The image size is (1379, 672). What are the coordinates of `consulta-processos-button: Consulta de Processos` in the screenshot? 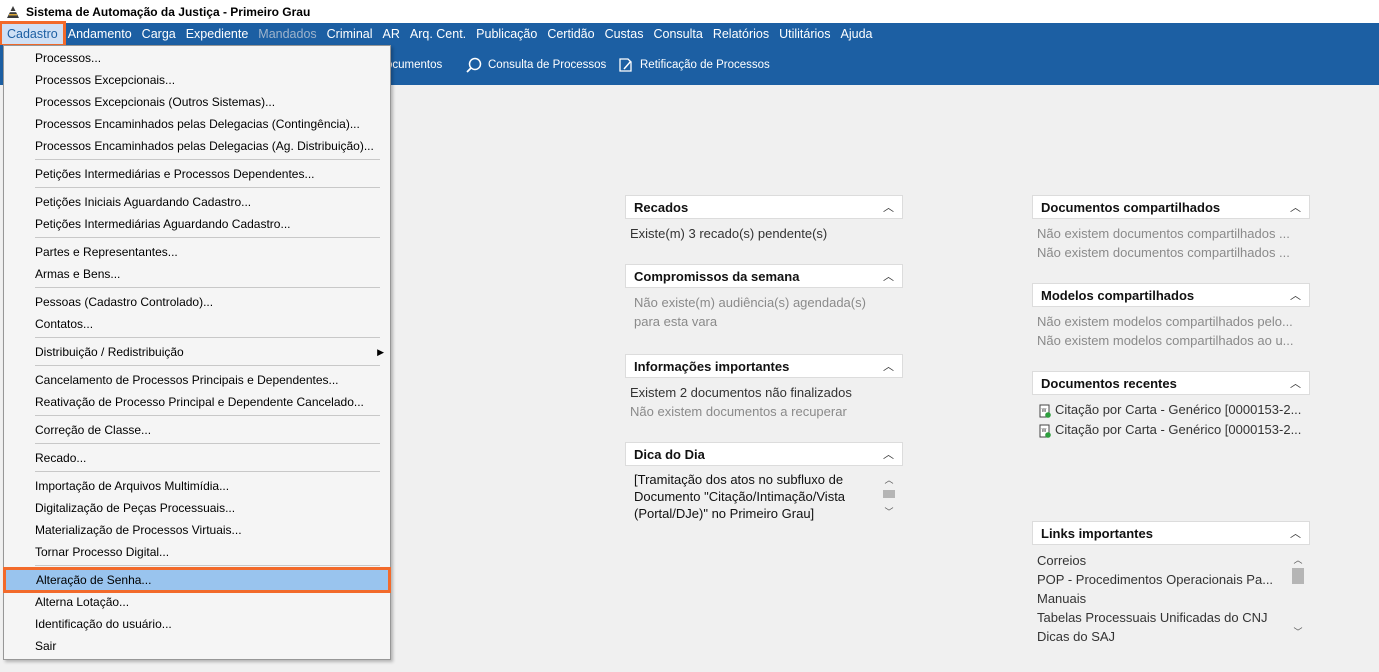 It's located at (535, 65).